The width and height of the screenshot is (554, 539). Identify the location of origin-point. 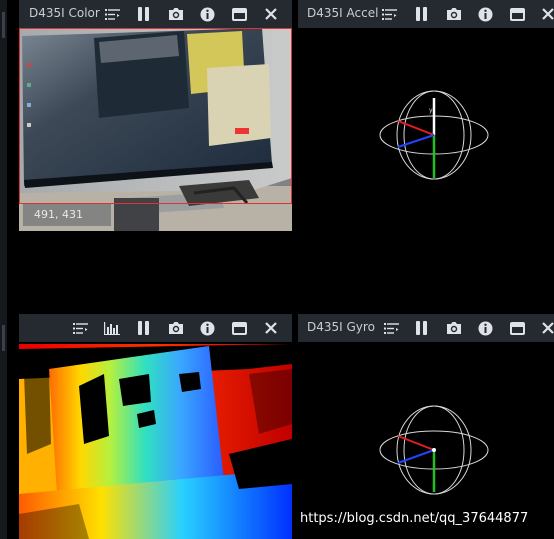
(434, 450).